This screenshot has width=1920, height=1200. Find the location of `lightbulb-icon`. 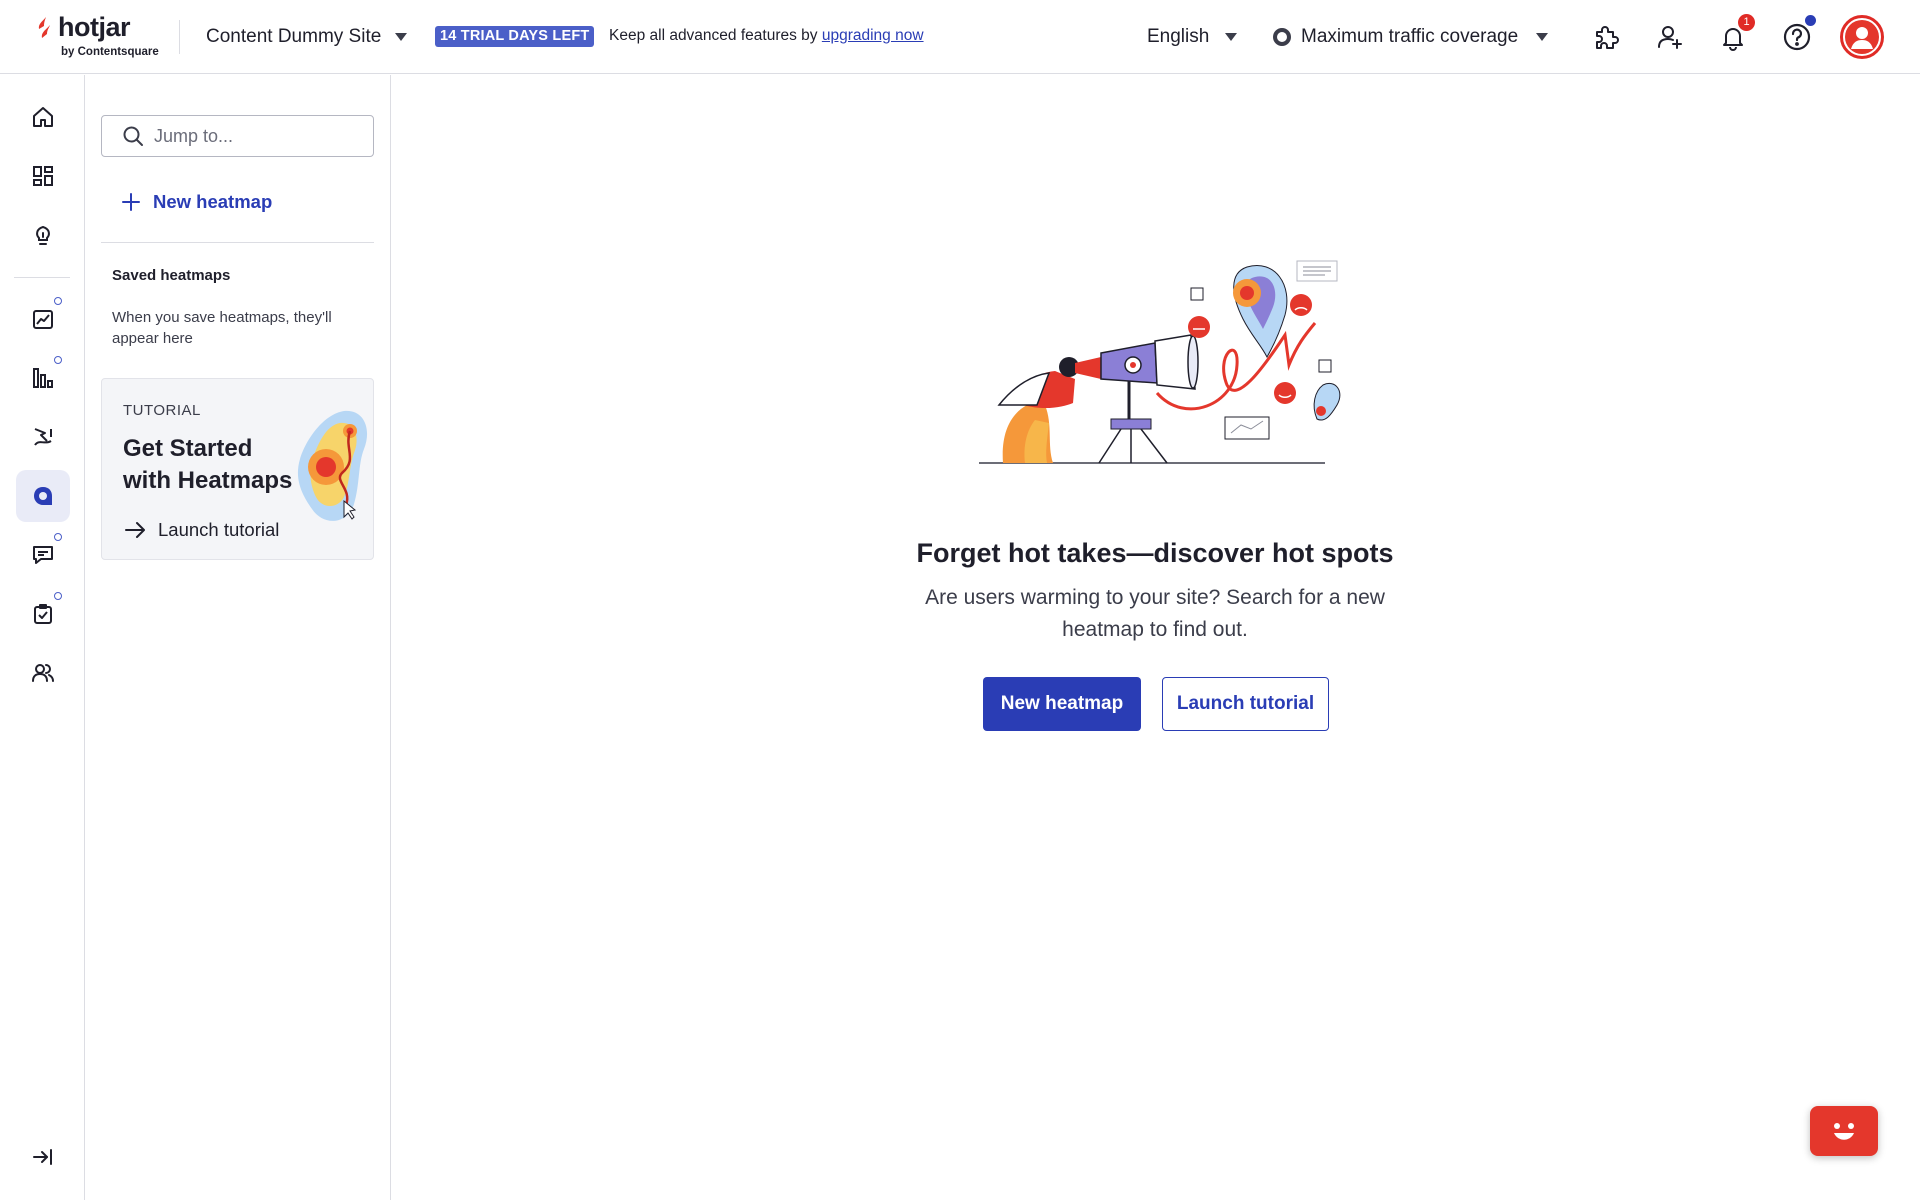

lightbulb-icon is located at coordinates (43, 235).